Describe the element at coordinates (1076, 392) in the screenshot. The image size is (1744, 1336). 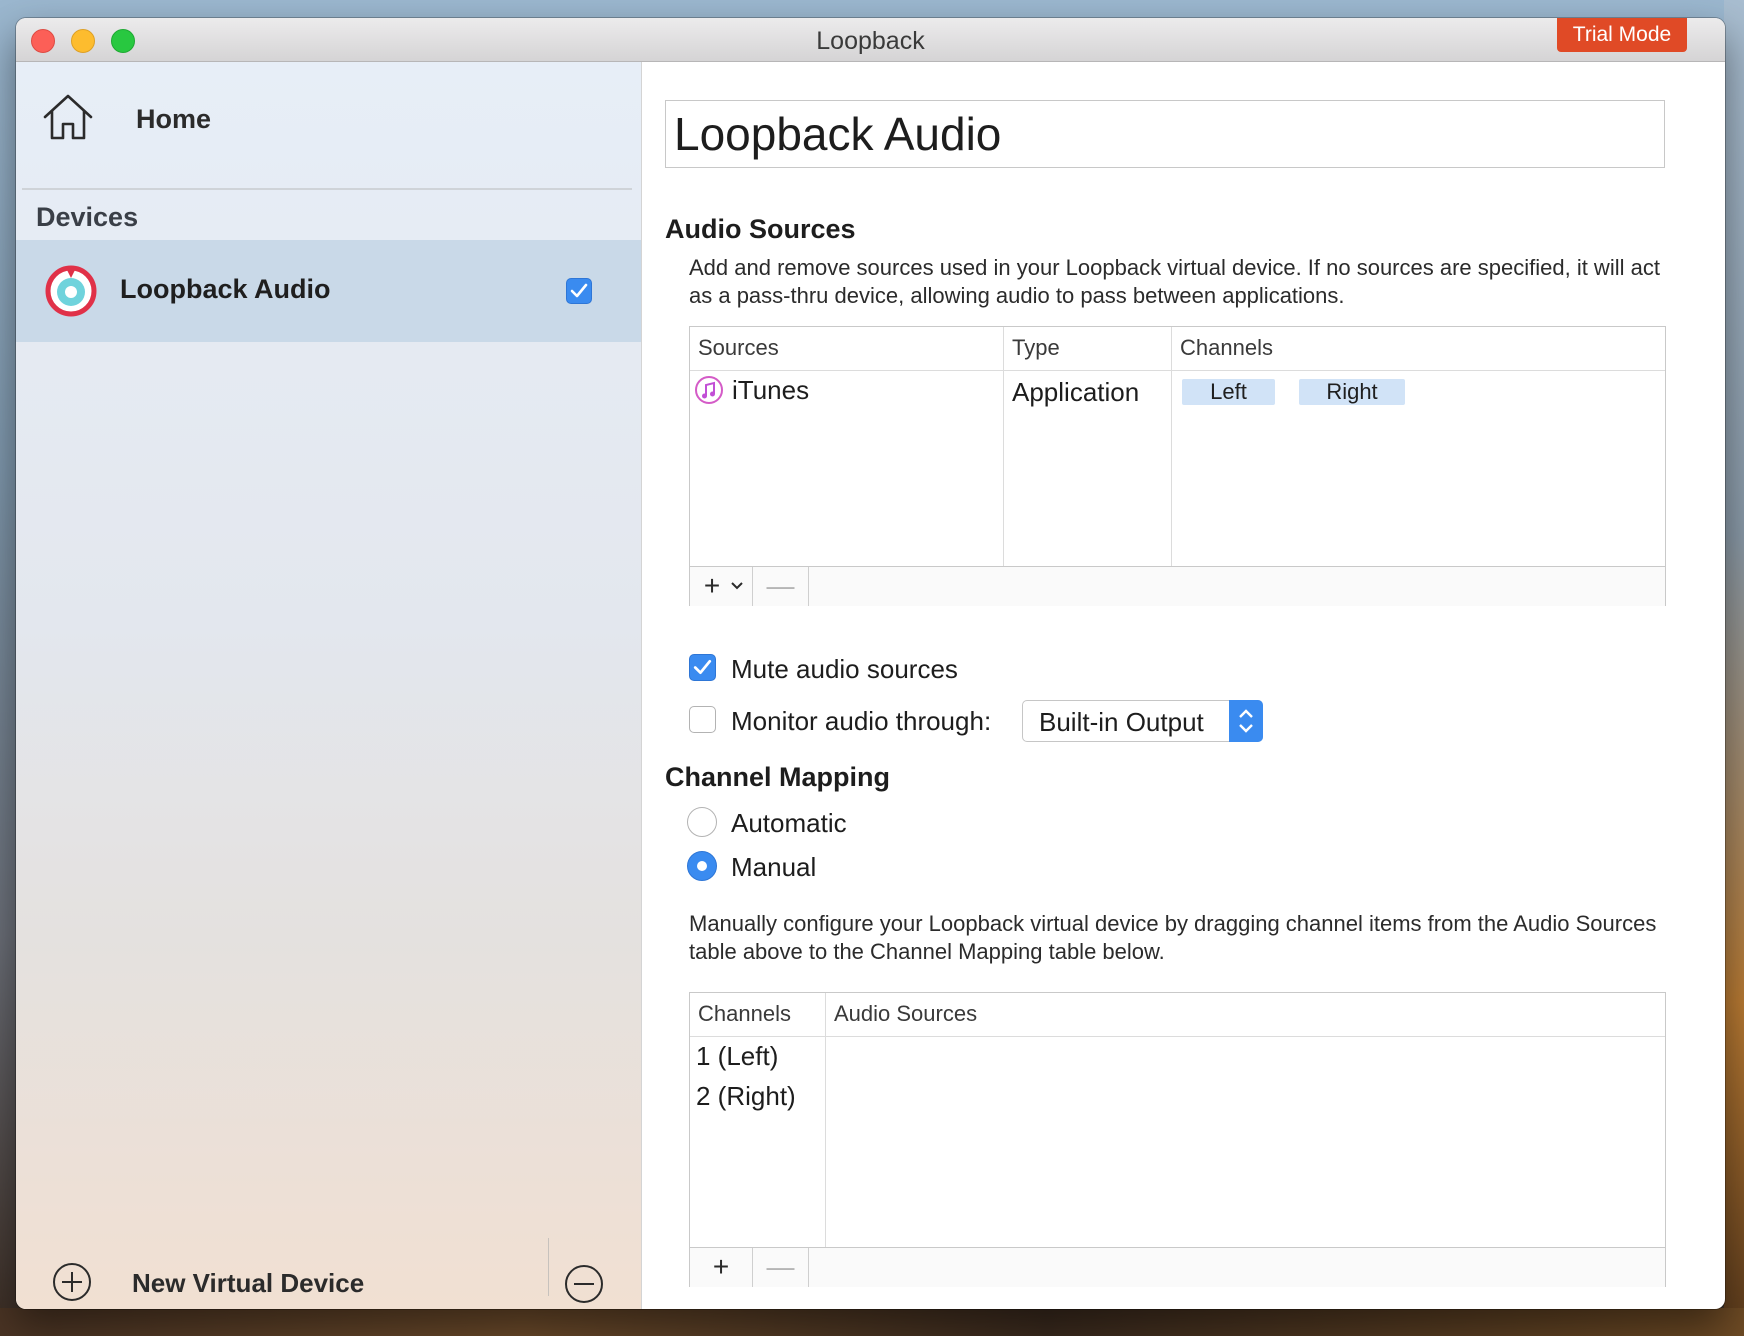
I see `source-type: Application` at that location.